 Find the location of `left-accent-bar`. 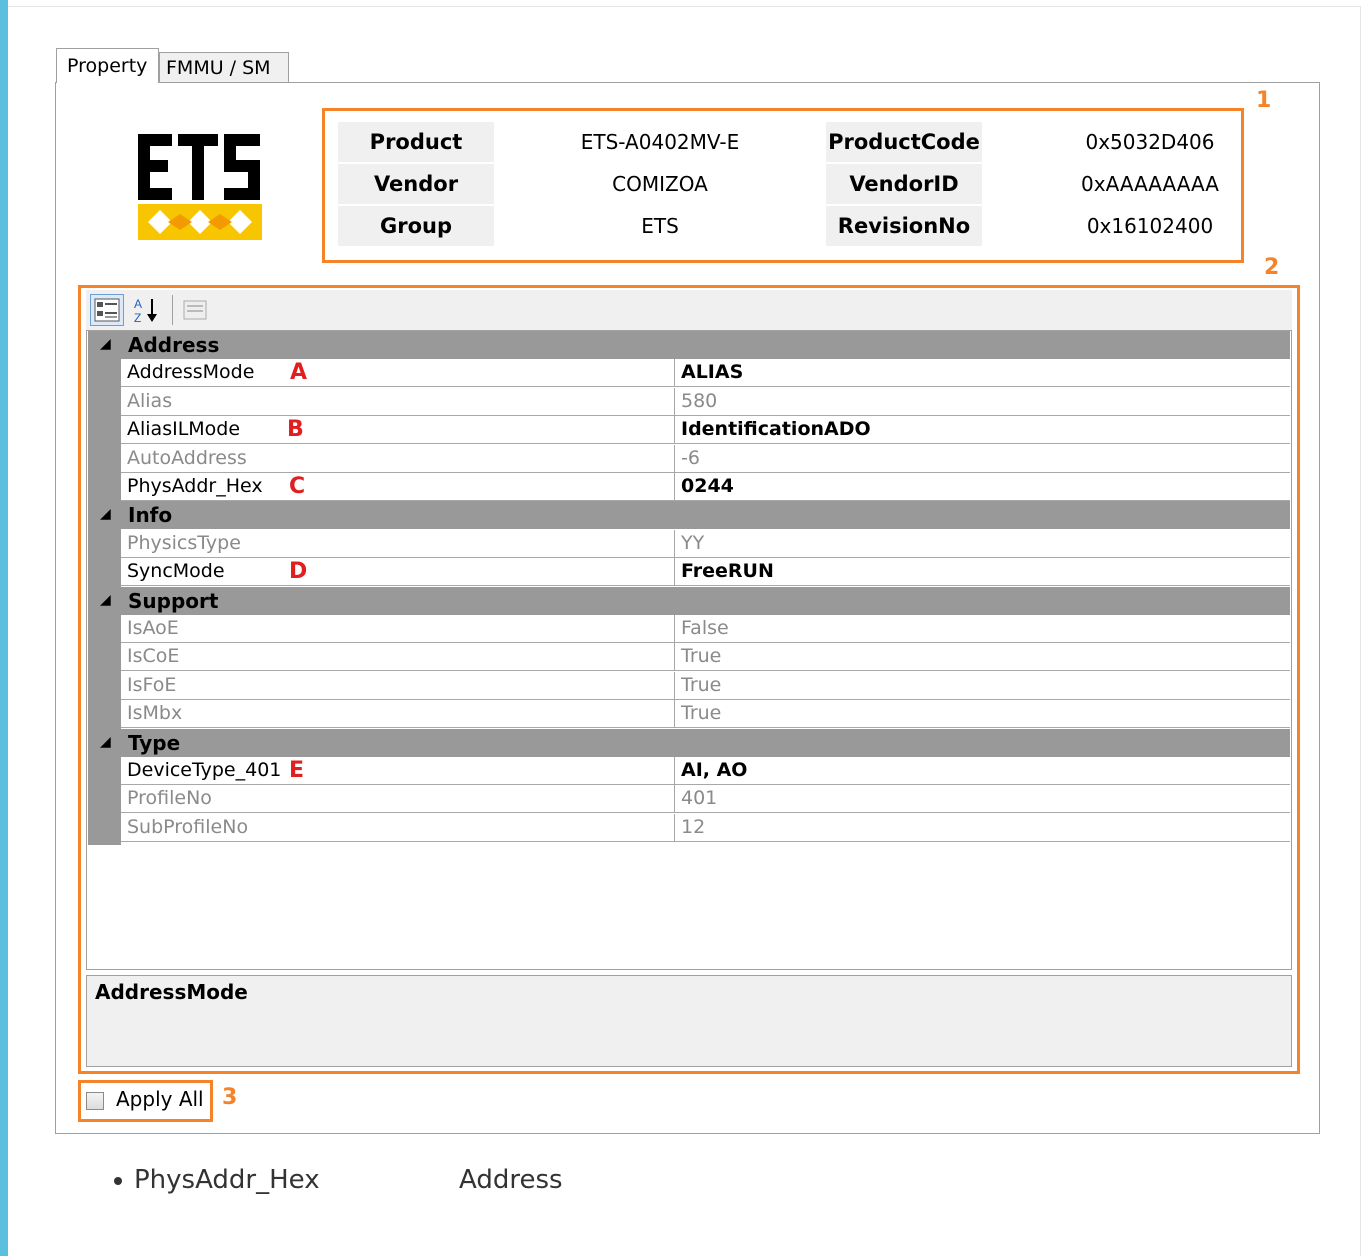

left-accent-bar is located at coordinates (4, 628).